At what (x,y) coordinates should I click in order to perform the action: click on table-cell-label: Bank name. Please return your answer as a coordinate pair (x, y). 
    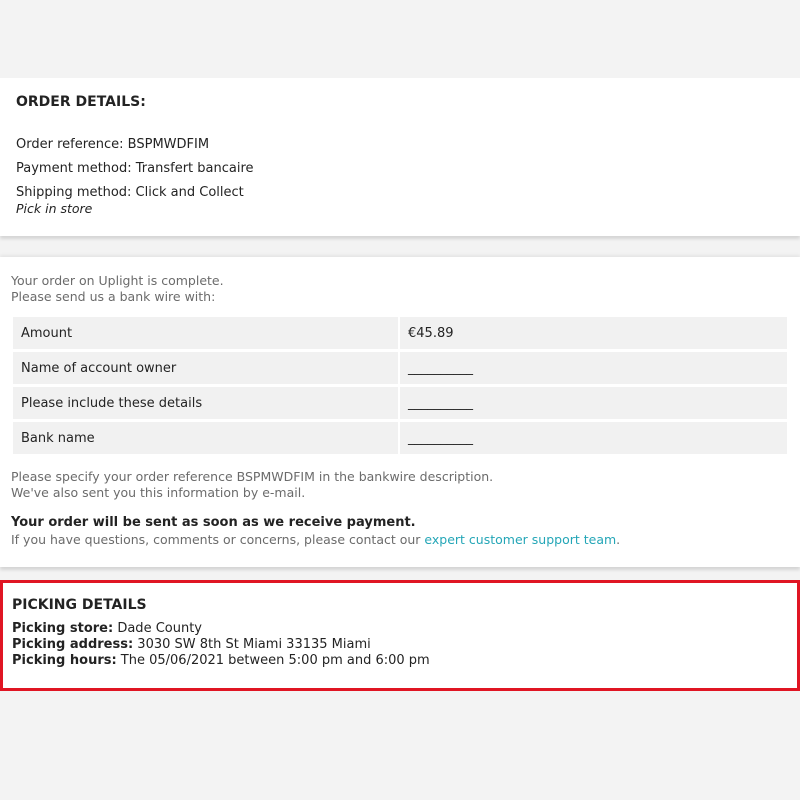
    Looking at the image, I should click on (205, 438).